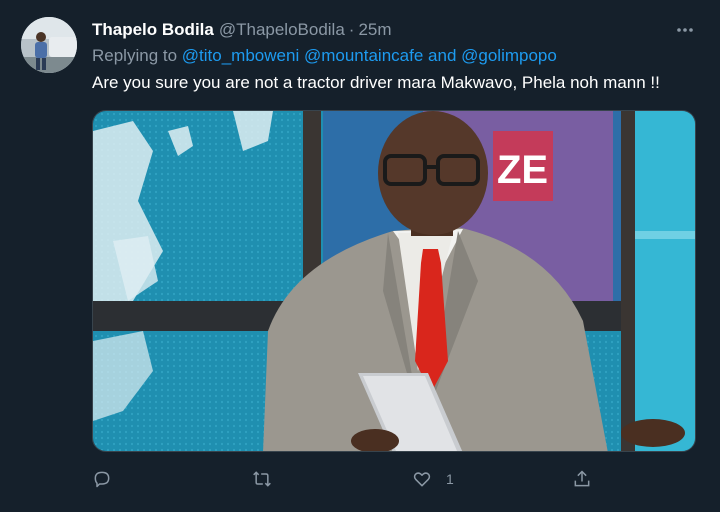 Image resolution: width=720 pixels, height=512 pixels. I want to click on avatar, so click(49, 45).